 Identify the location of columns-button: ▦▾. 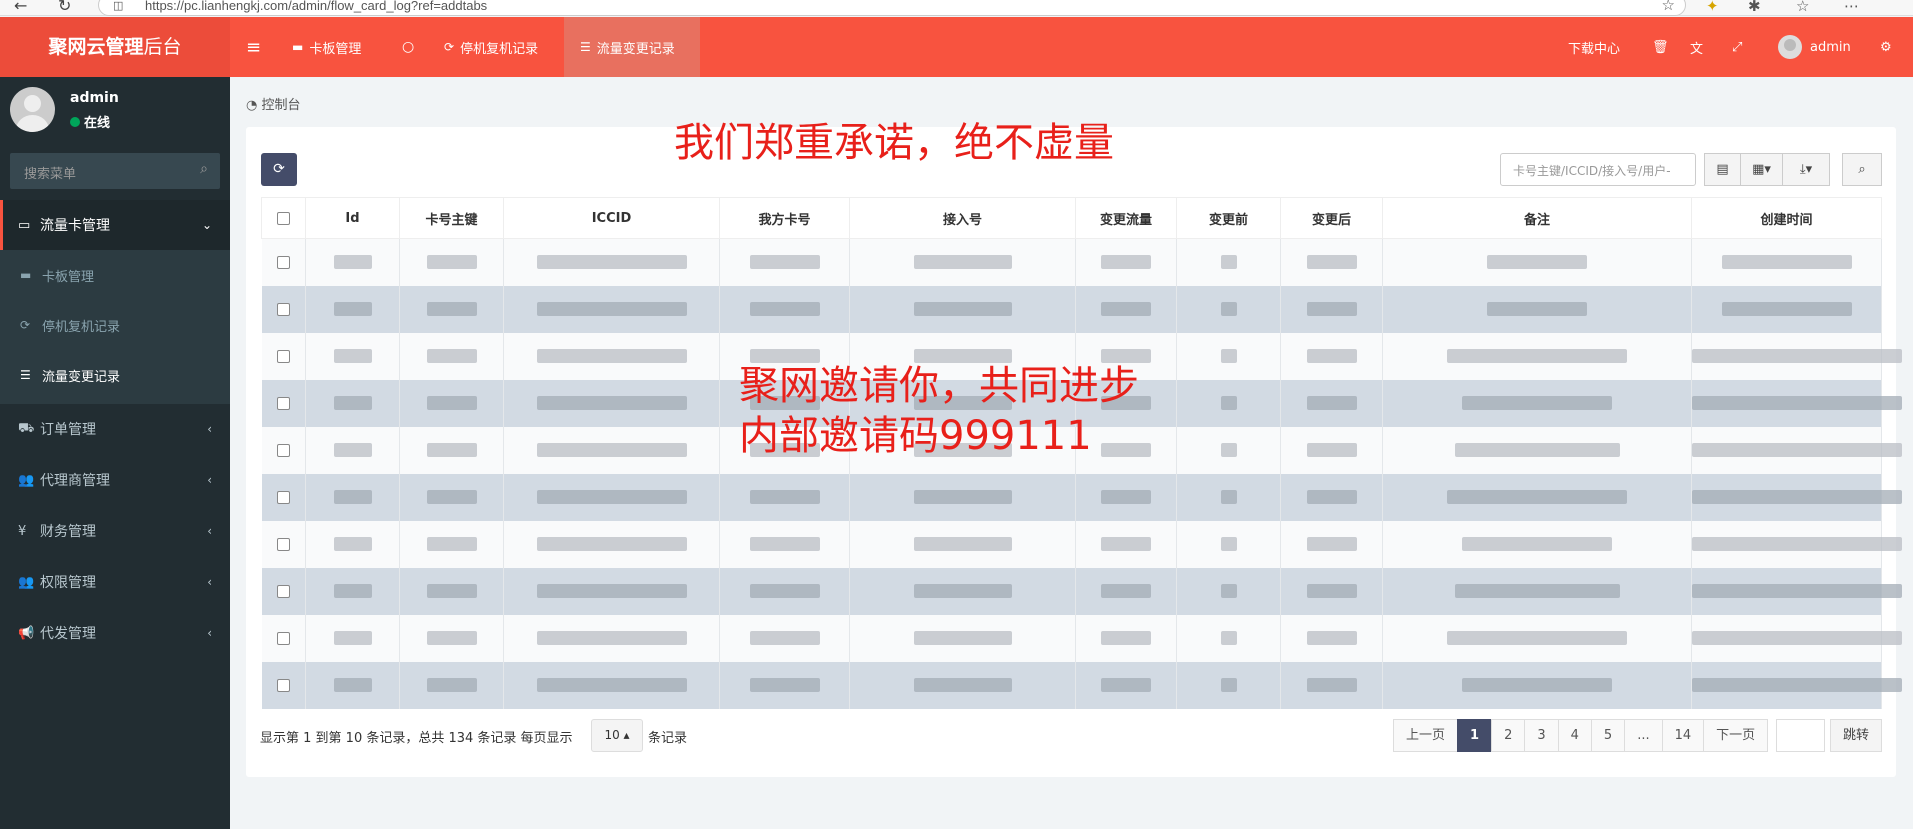
(1761, 169).